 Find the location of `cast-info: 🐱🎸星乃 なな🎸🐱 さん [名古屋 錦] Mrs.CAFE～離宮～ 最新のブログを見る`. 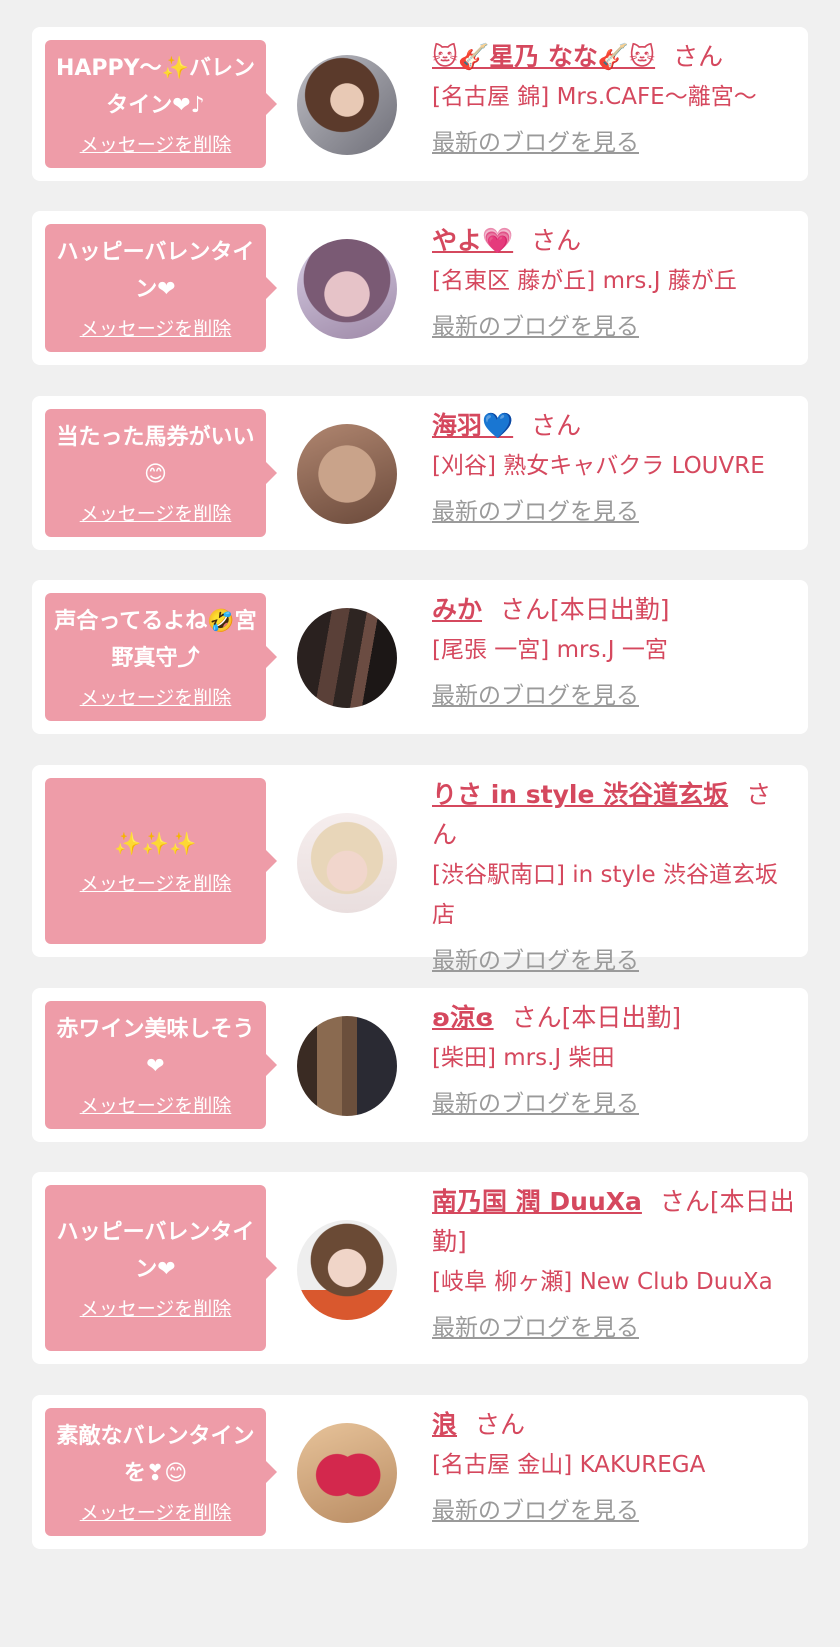

cast-info: 🐱🎸星乃 なな🎸🐱 さん [名古屋 錦] Mrs.CAFE～離宮～ 最新のブログを見る is located at coordinates (614, 99).